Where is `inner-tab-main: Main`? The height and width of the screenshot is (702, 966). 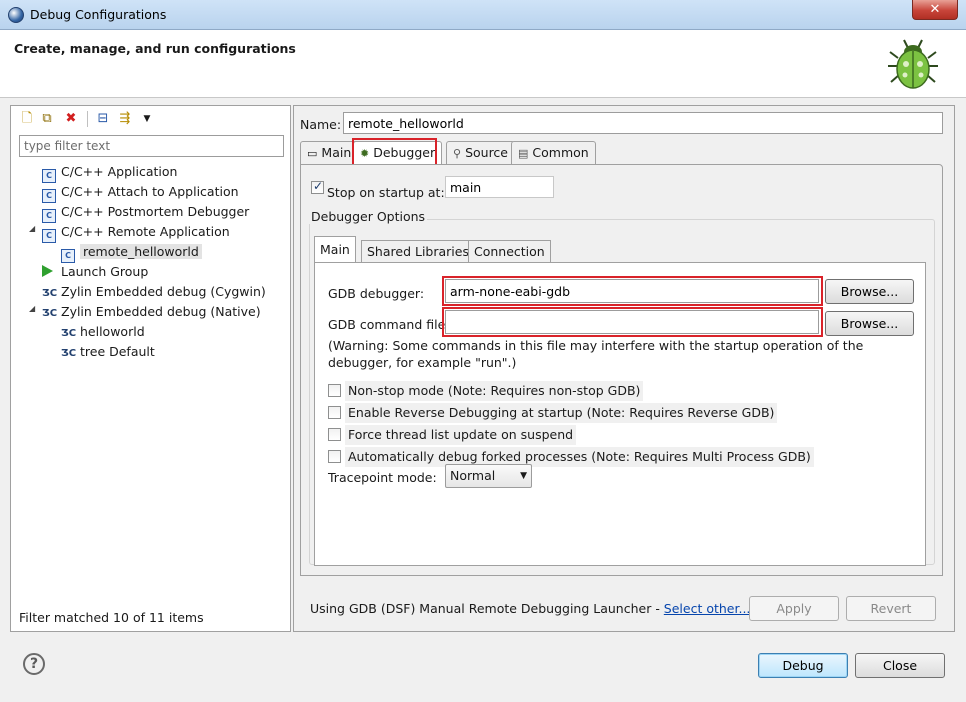 inner-tab-main: Main is located at coordinates (335, 249).